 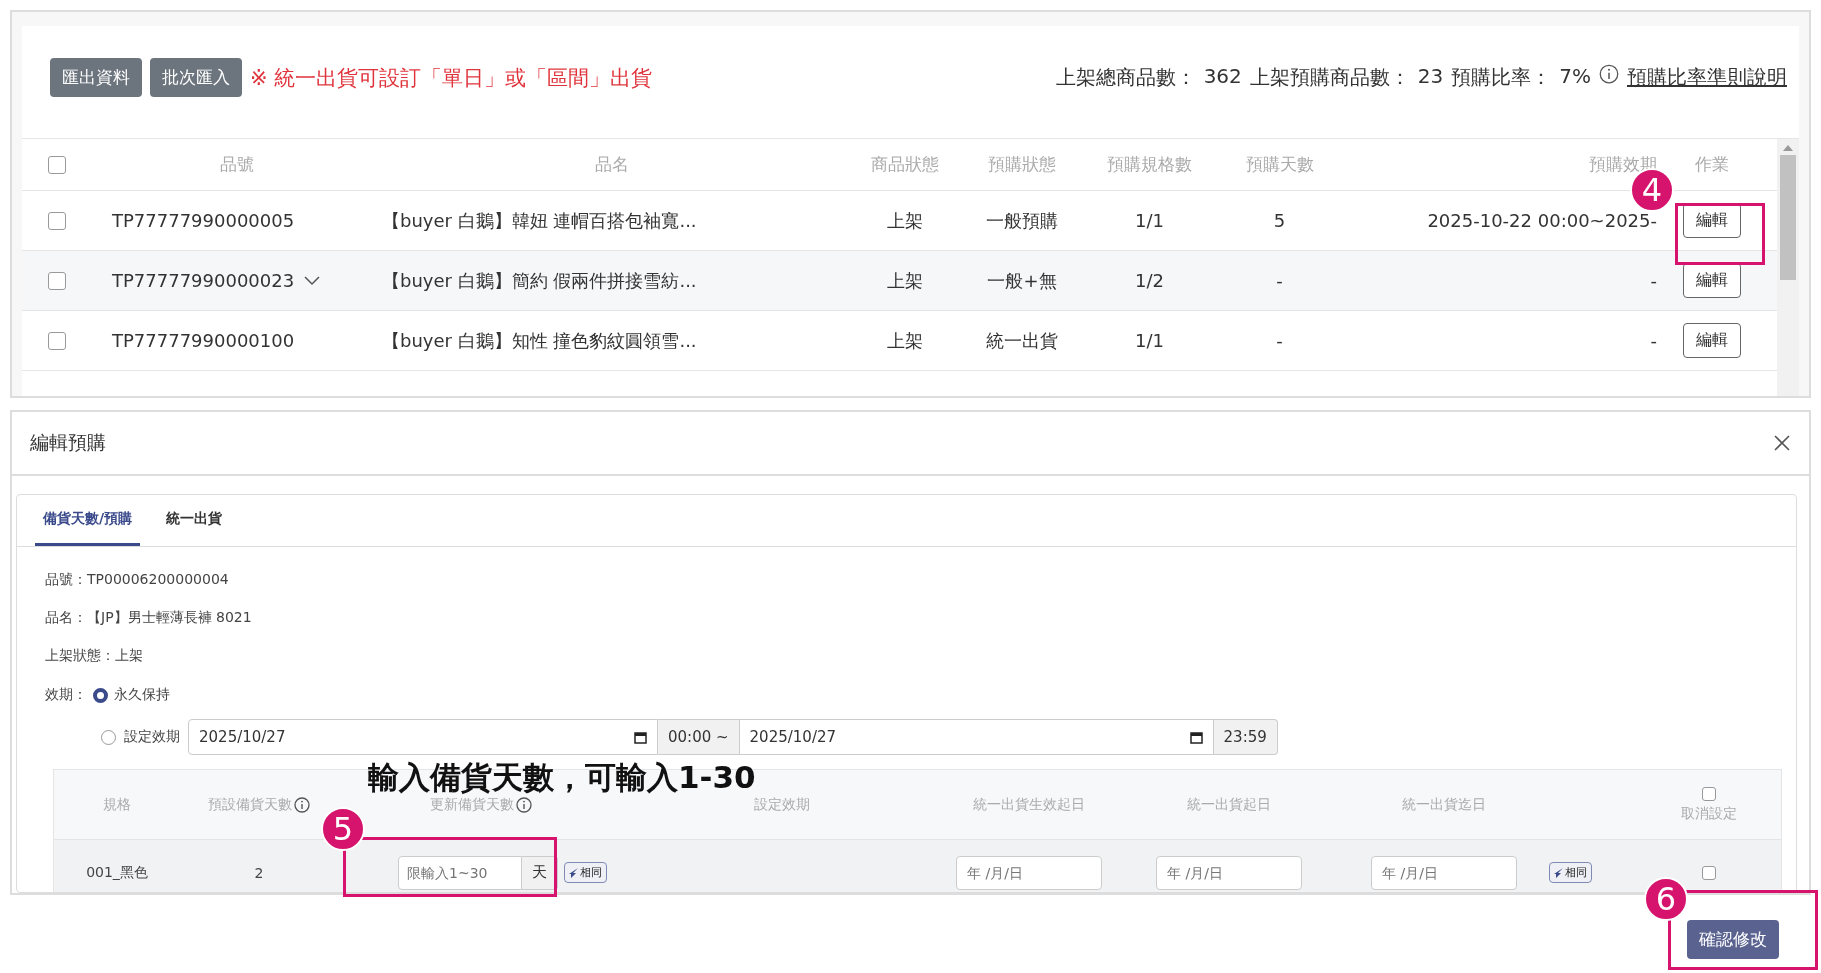 What do you see at coordinates (451, 78) in the screenshot?
I see `notice-text: ※ 統一出貨可設訂「單日」或「區間」出貨` at bounding box center [451, 78].